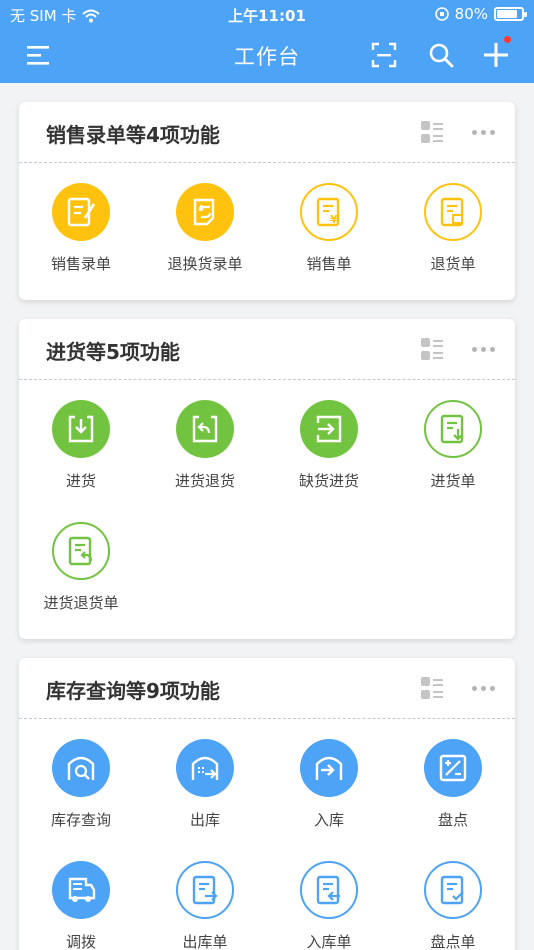 The width and height of the screenshot is (534, 950). What do you see at coordinates (329, 890) in the screenshot?
I see `in-list-icon` at bounding box center [329, 890].